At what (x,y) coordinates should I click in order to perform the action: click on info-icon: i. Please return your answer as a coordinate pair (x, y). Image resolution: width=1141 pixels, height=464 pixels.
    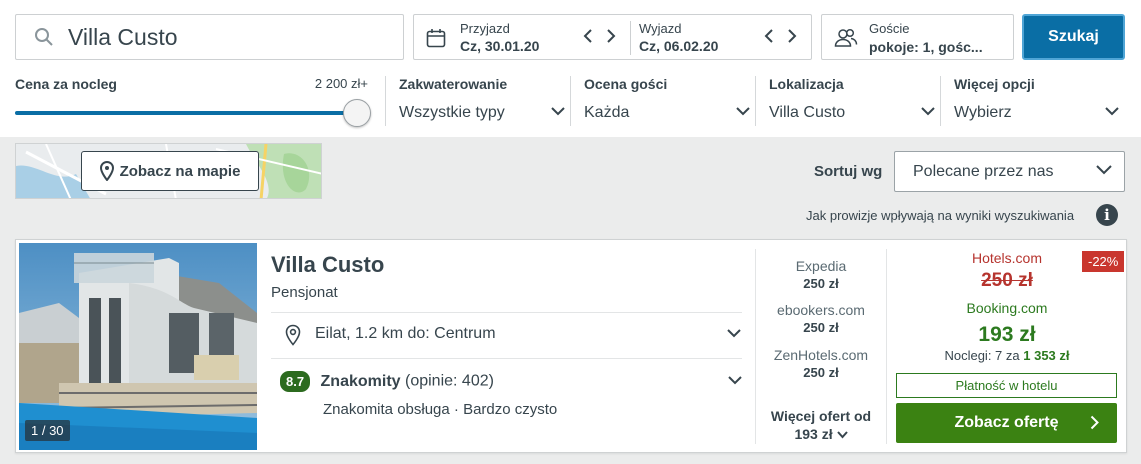
    Looking at the image, I should click on (1107, 215).